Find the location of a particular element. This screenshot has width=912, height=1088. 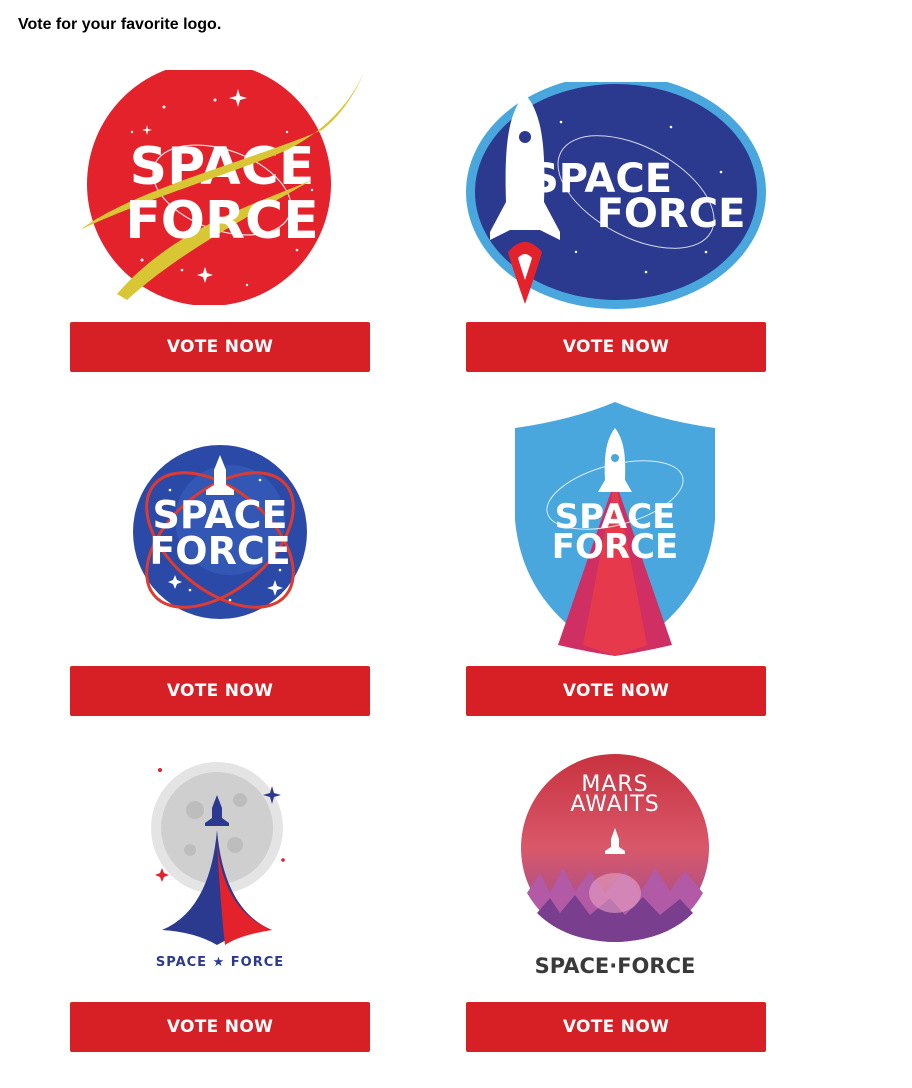

logo-5-caption: SPACE ★ FORCE is located at coordinates (220, 962).